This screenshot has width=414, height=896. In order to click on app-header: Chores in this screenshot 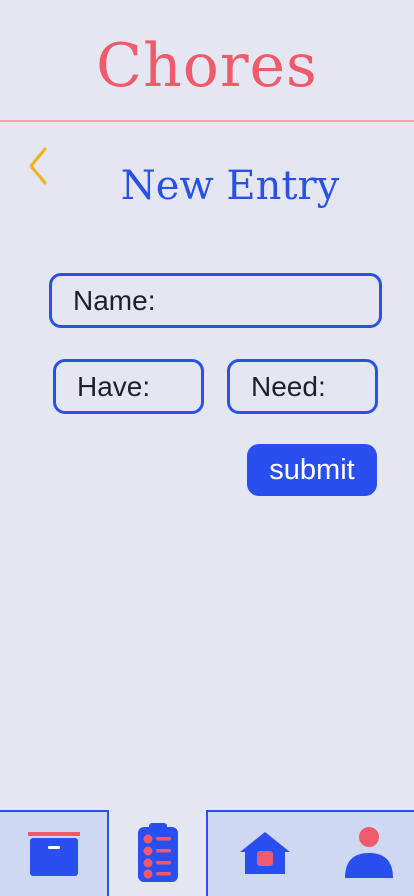, I will do `click(207, 61)`.